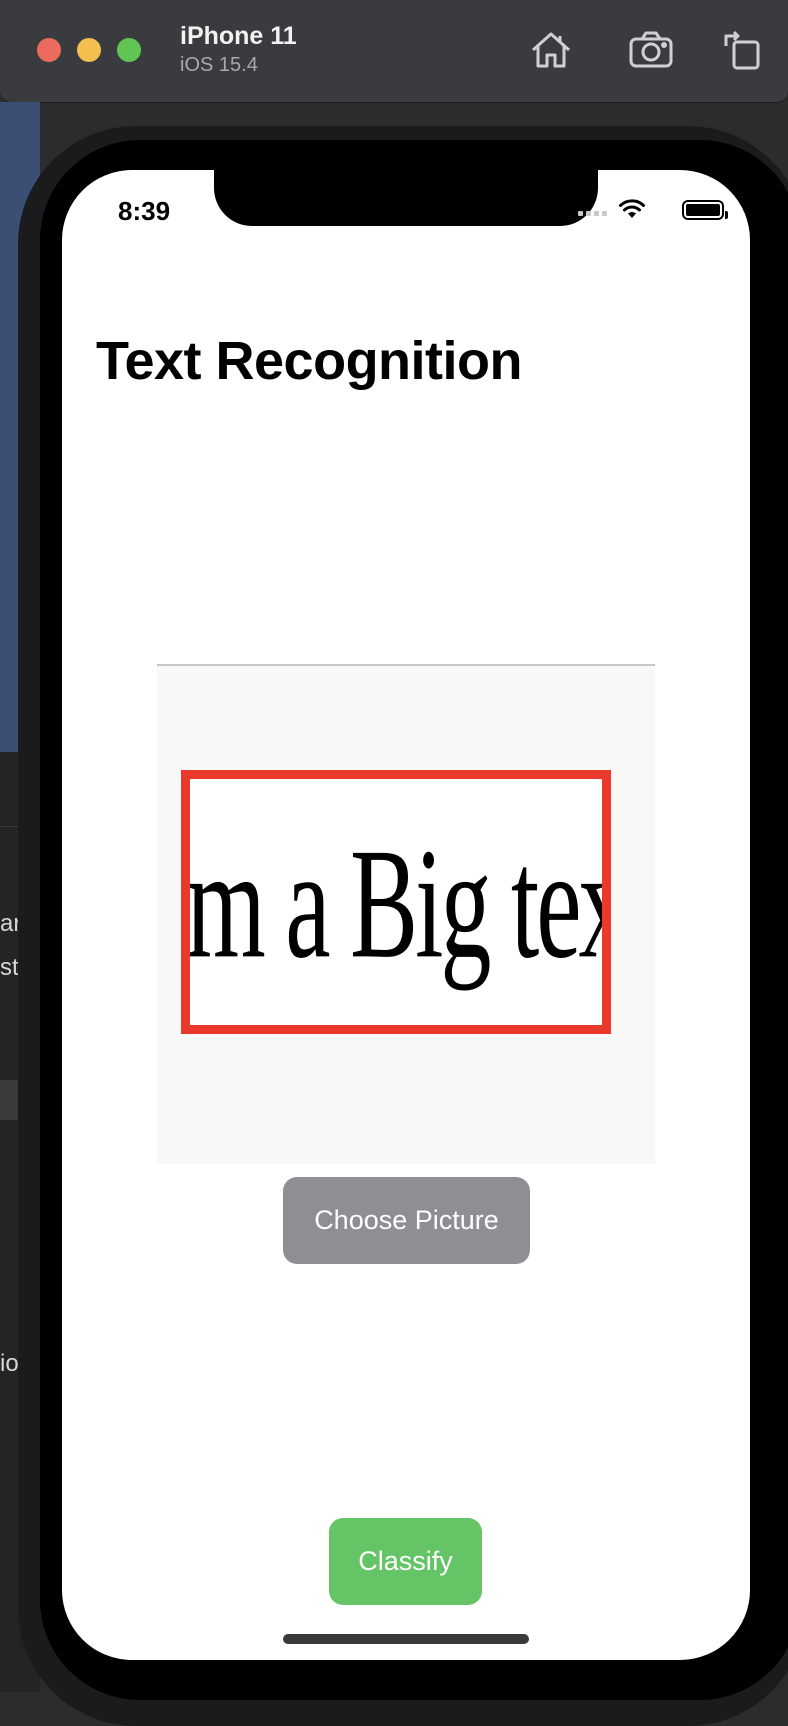 Image resolution: width=788 pixels, height=1726 pixels. Describe the element at coordinates (129, 50) in the screenshot. I see `zoom-window-button` at that location.